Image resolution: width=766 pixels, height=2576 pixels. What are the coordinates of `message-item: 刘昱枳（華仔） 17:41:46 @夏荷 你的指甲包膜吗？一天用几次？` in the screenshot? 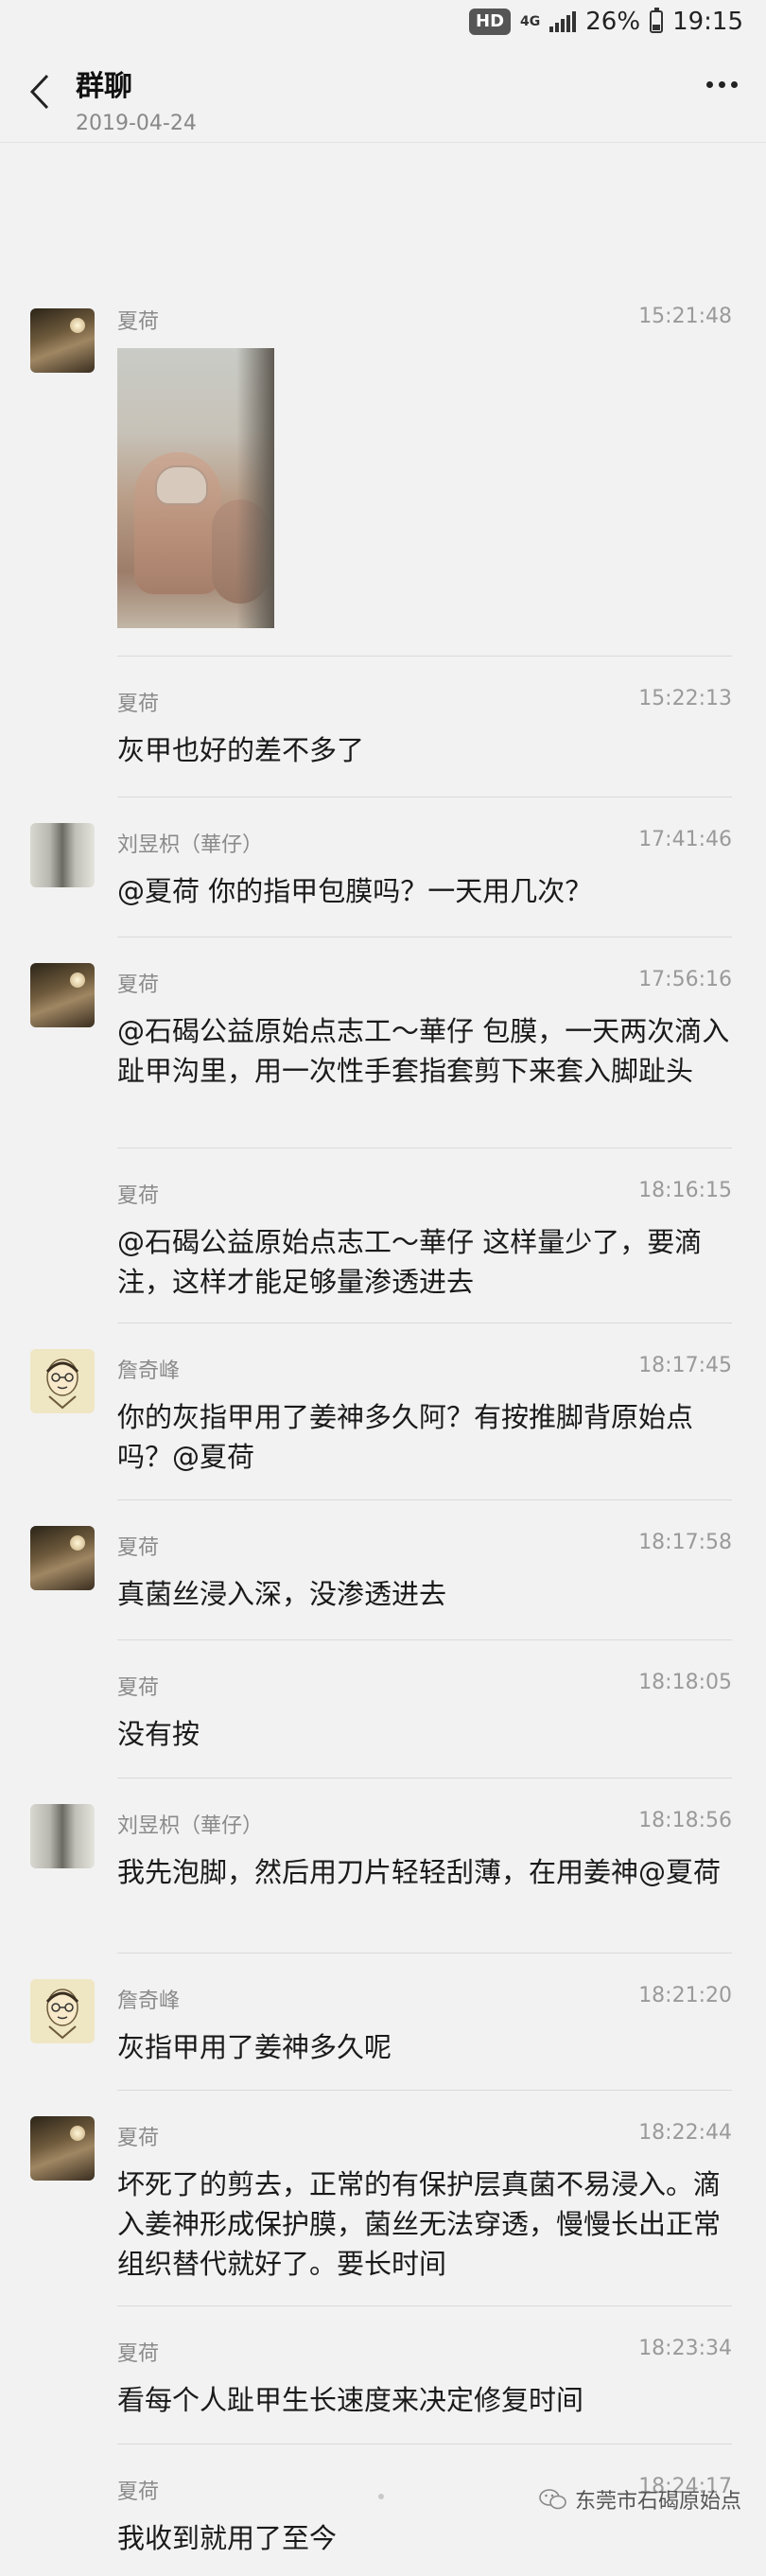 It's located at (383, 868).